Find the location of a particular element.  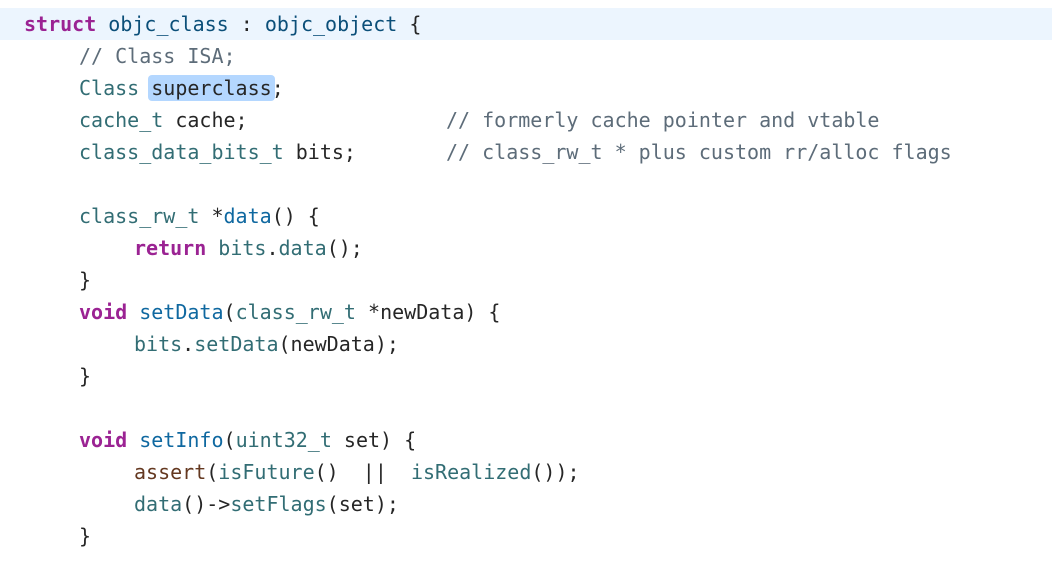

param-type: uint32_t is located at coordinates (283, 440).